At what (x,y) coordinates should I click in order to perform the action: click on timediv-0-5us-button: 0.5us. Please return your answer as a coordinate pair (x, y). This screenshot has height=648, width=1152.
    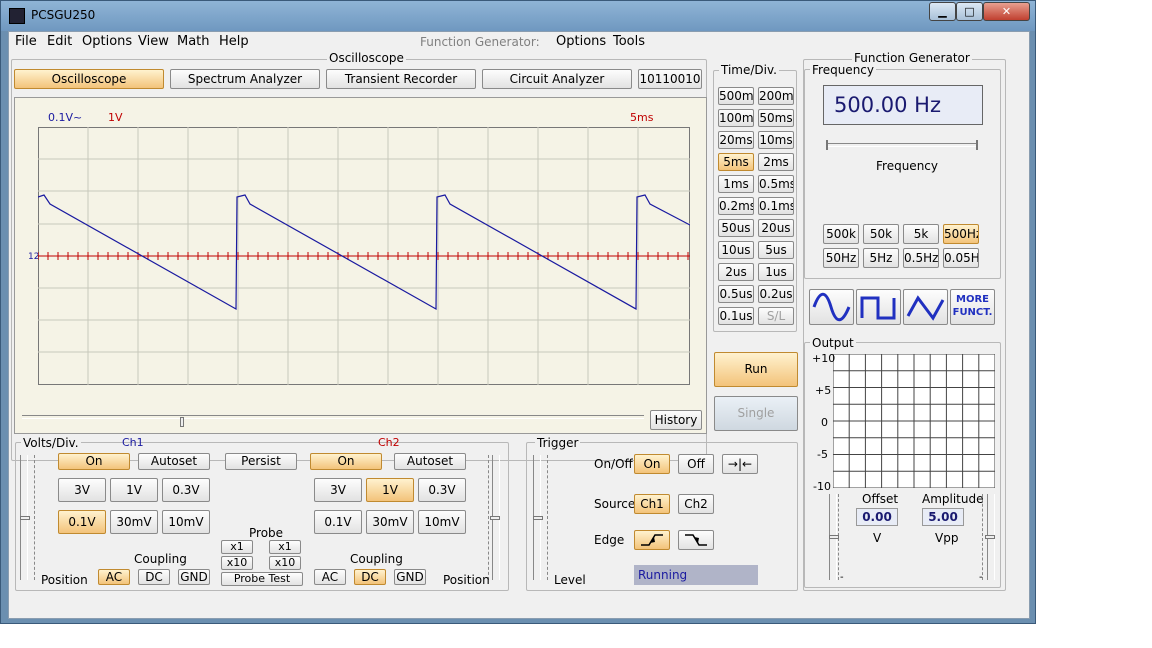
    Looking at the image, I should click on (736, 294).